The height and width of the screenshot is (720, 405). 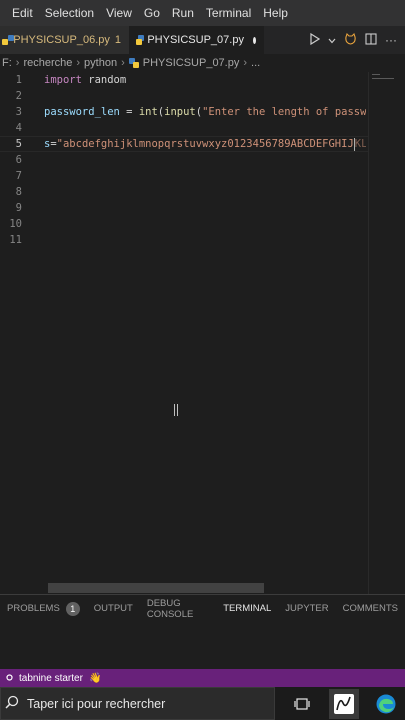 What do you see at coordinates (7, 63) in the screenshot?
I see `breadcrumb-drive: F:` at bounding box center [7, 63].